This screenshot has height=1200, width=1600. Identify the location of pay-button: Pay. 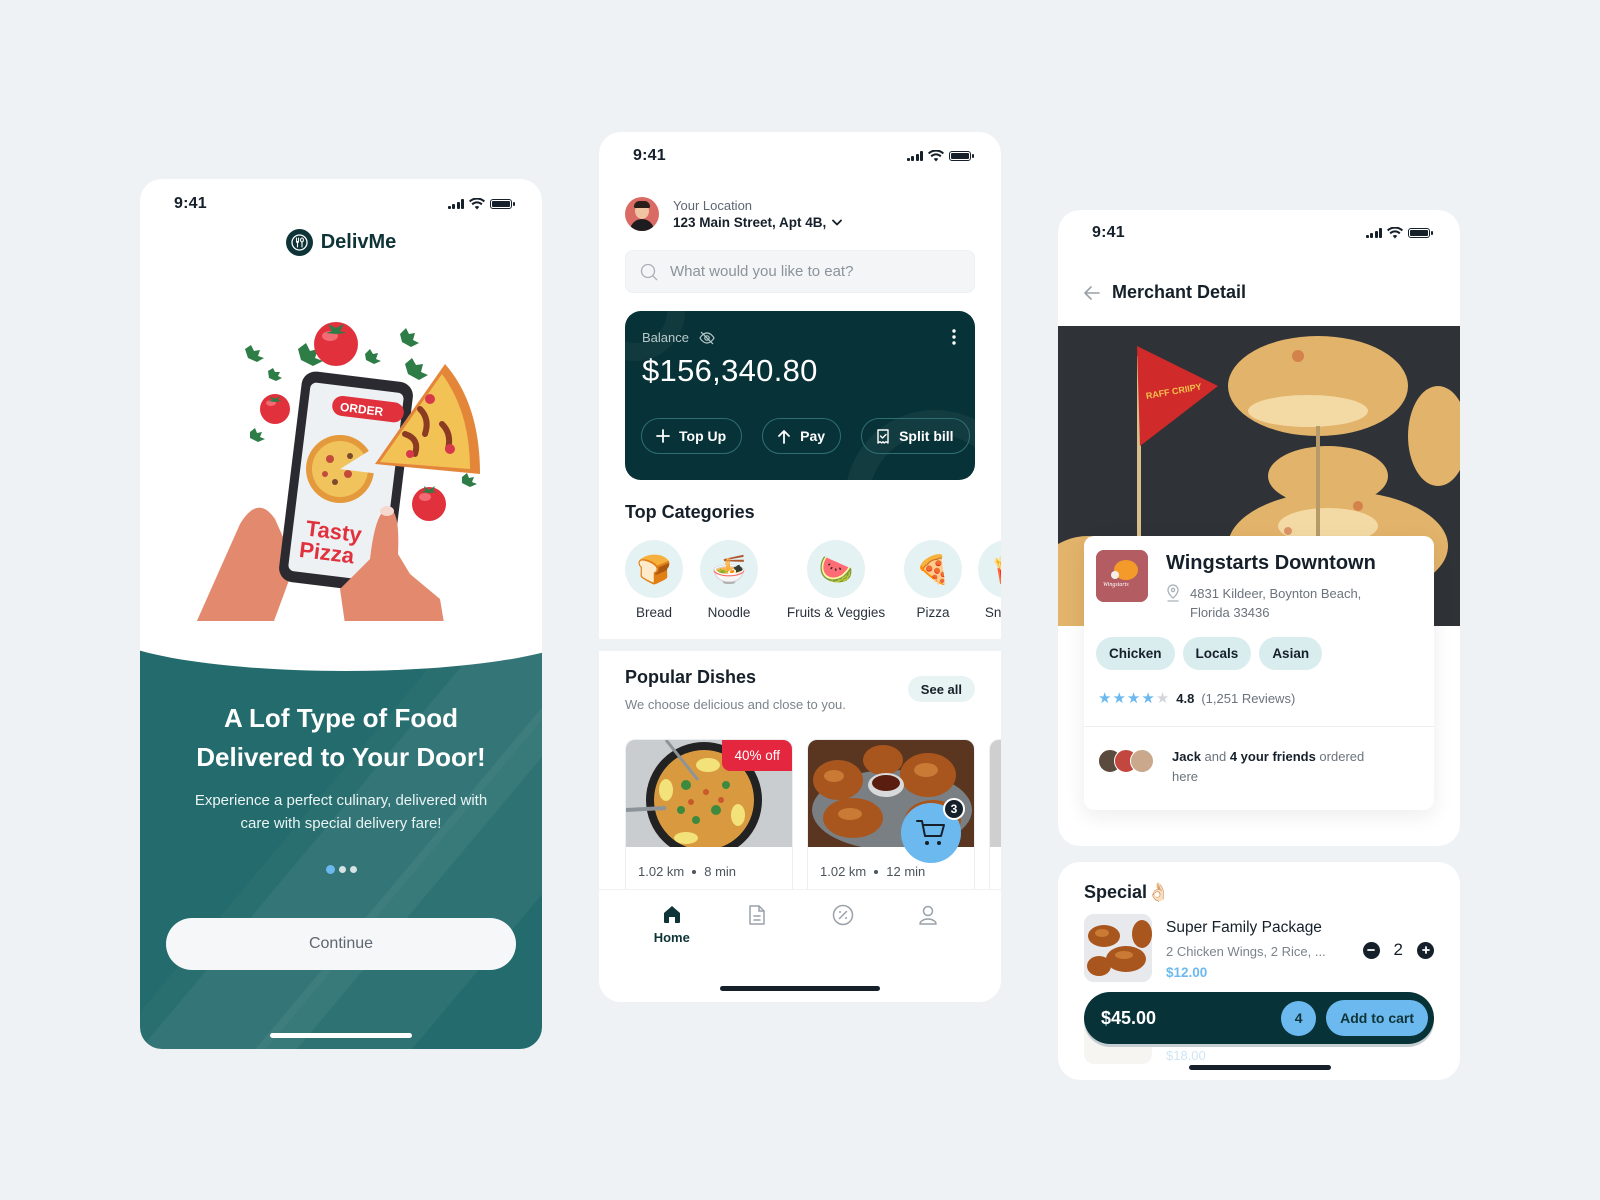
(802, 436).